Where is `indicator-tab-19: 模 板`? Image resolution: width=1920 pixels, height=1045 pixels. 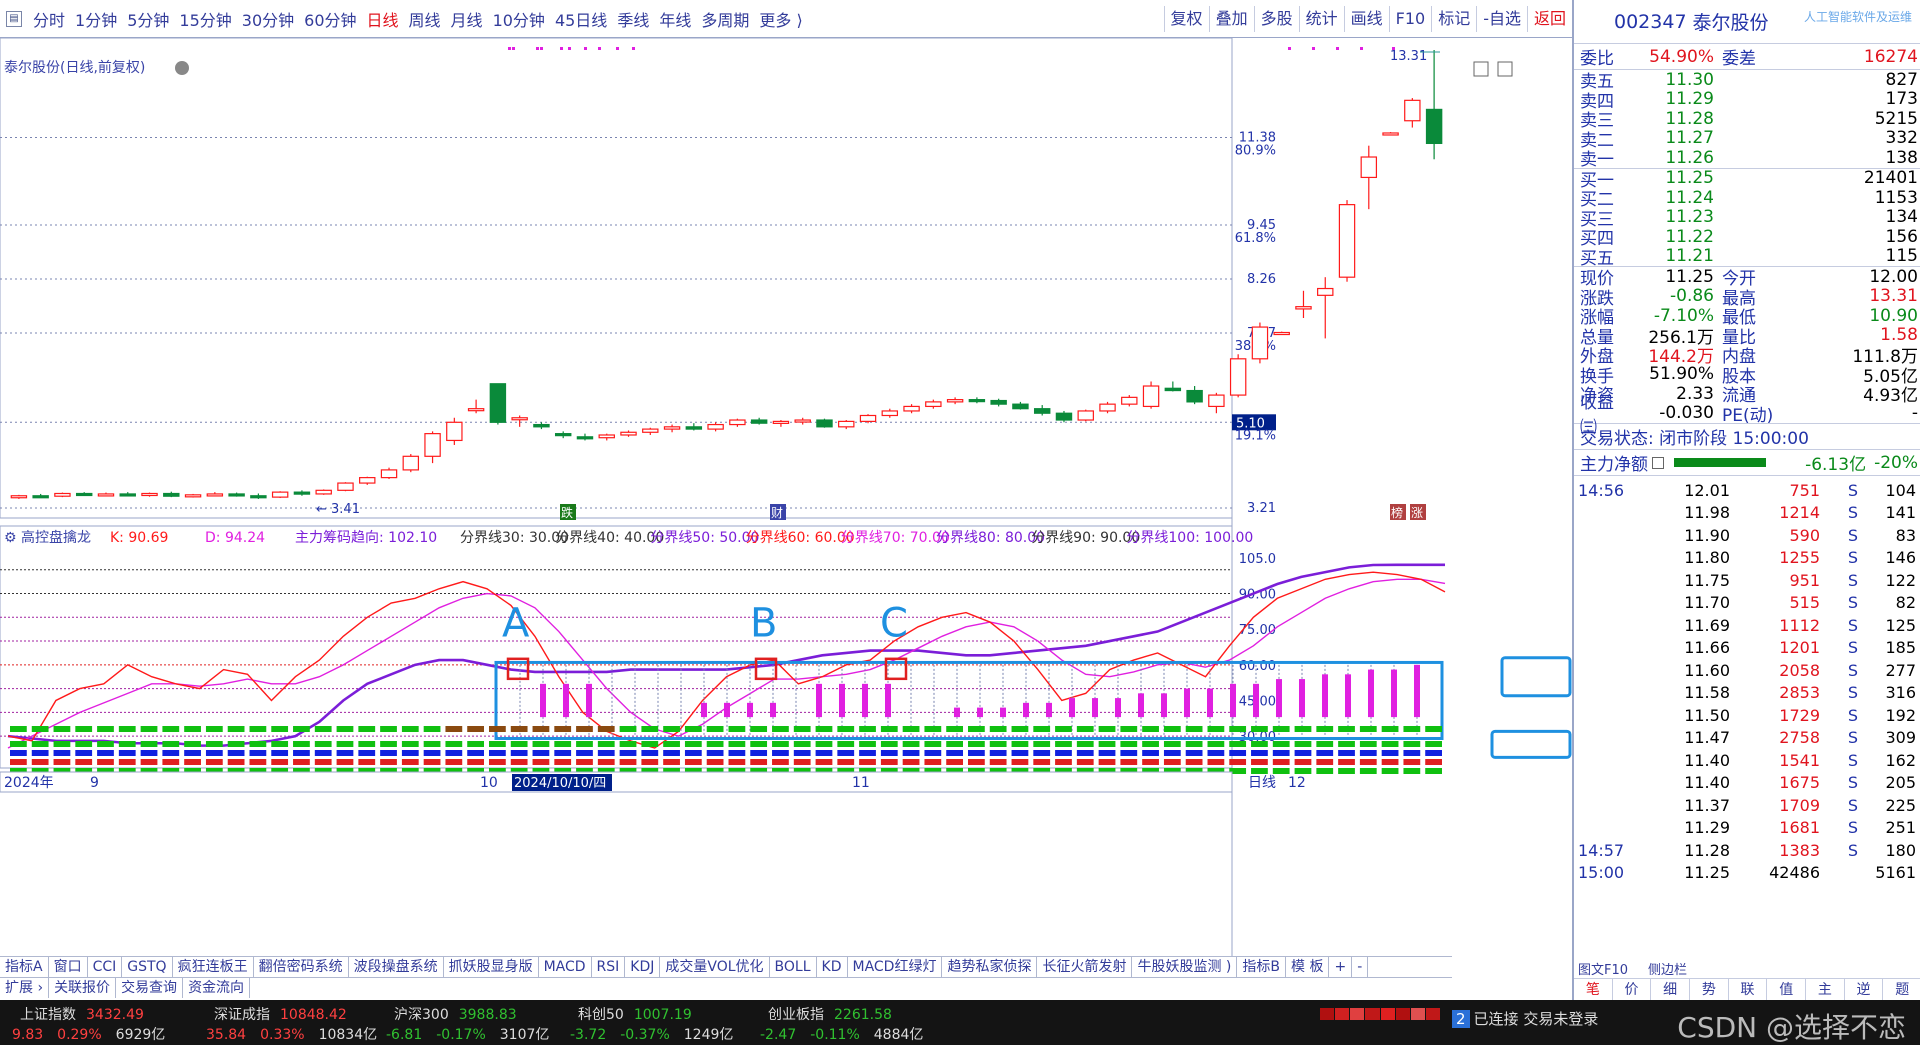 indicator-tab-19: 模 板 is located at coordinates (1308, 967).